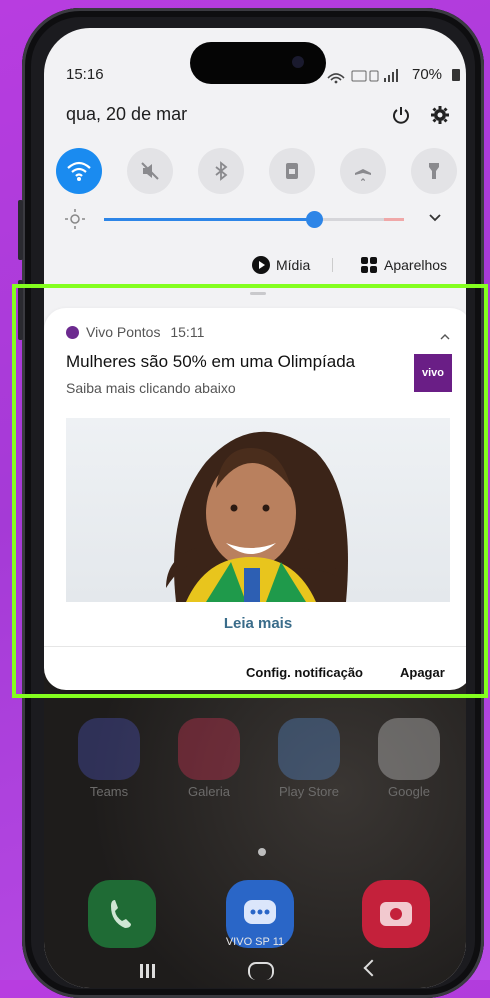 The width and height of the screenshot is (490, 998). I want to click on divider, so click(332, 265).